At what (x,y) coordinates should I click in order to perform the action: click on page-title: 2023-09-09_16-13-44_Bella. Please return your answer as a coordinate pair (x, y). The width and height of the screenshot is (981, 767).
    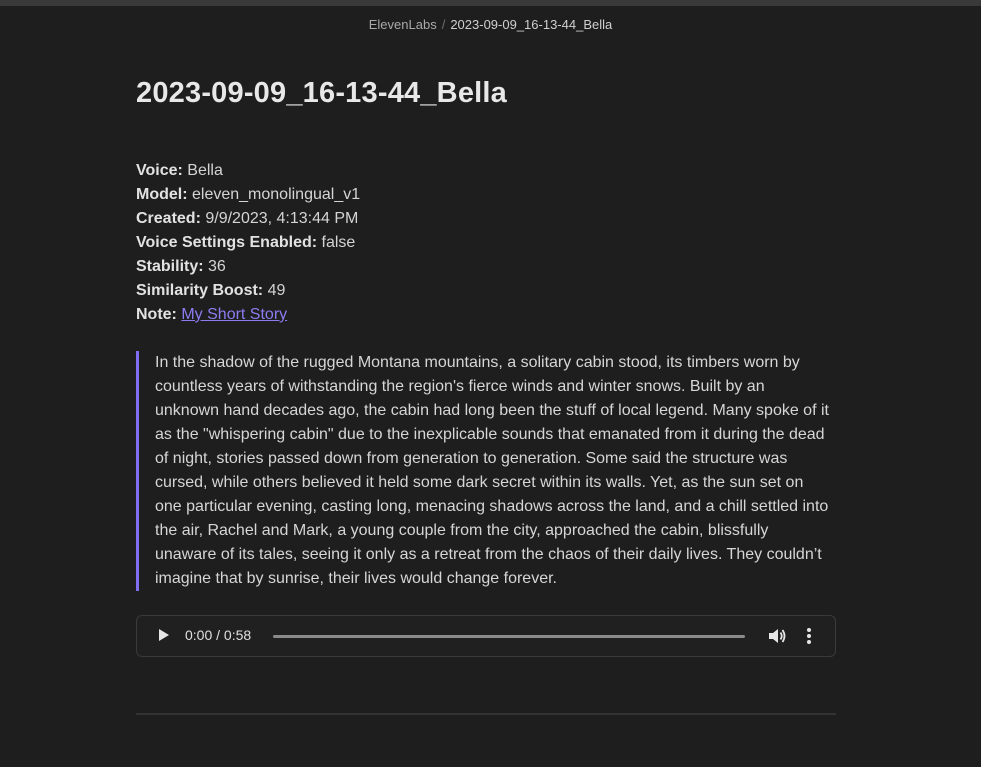
    Looking at the image, I should click on (321, 93).